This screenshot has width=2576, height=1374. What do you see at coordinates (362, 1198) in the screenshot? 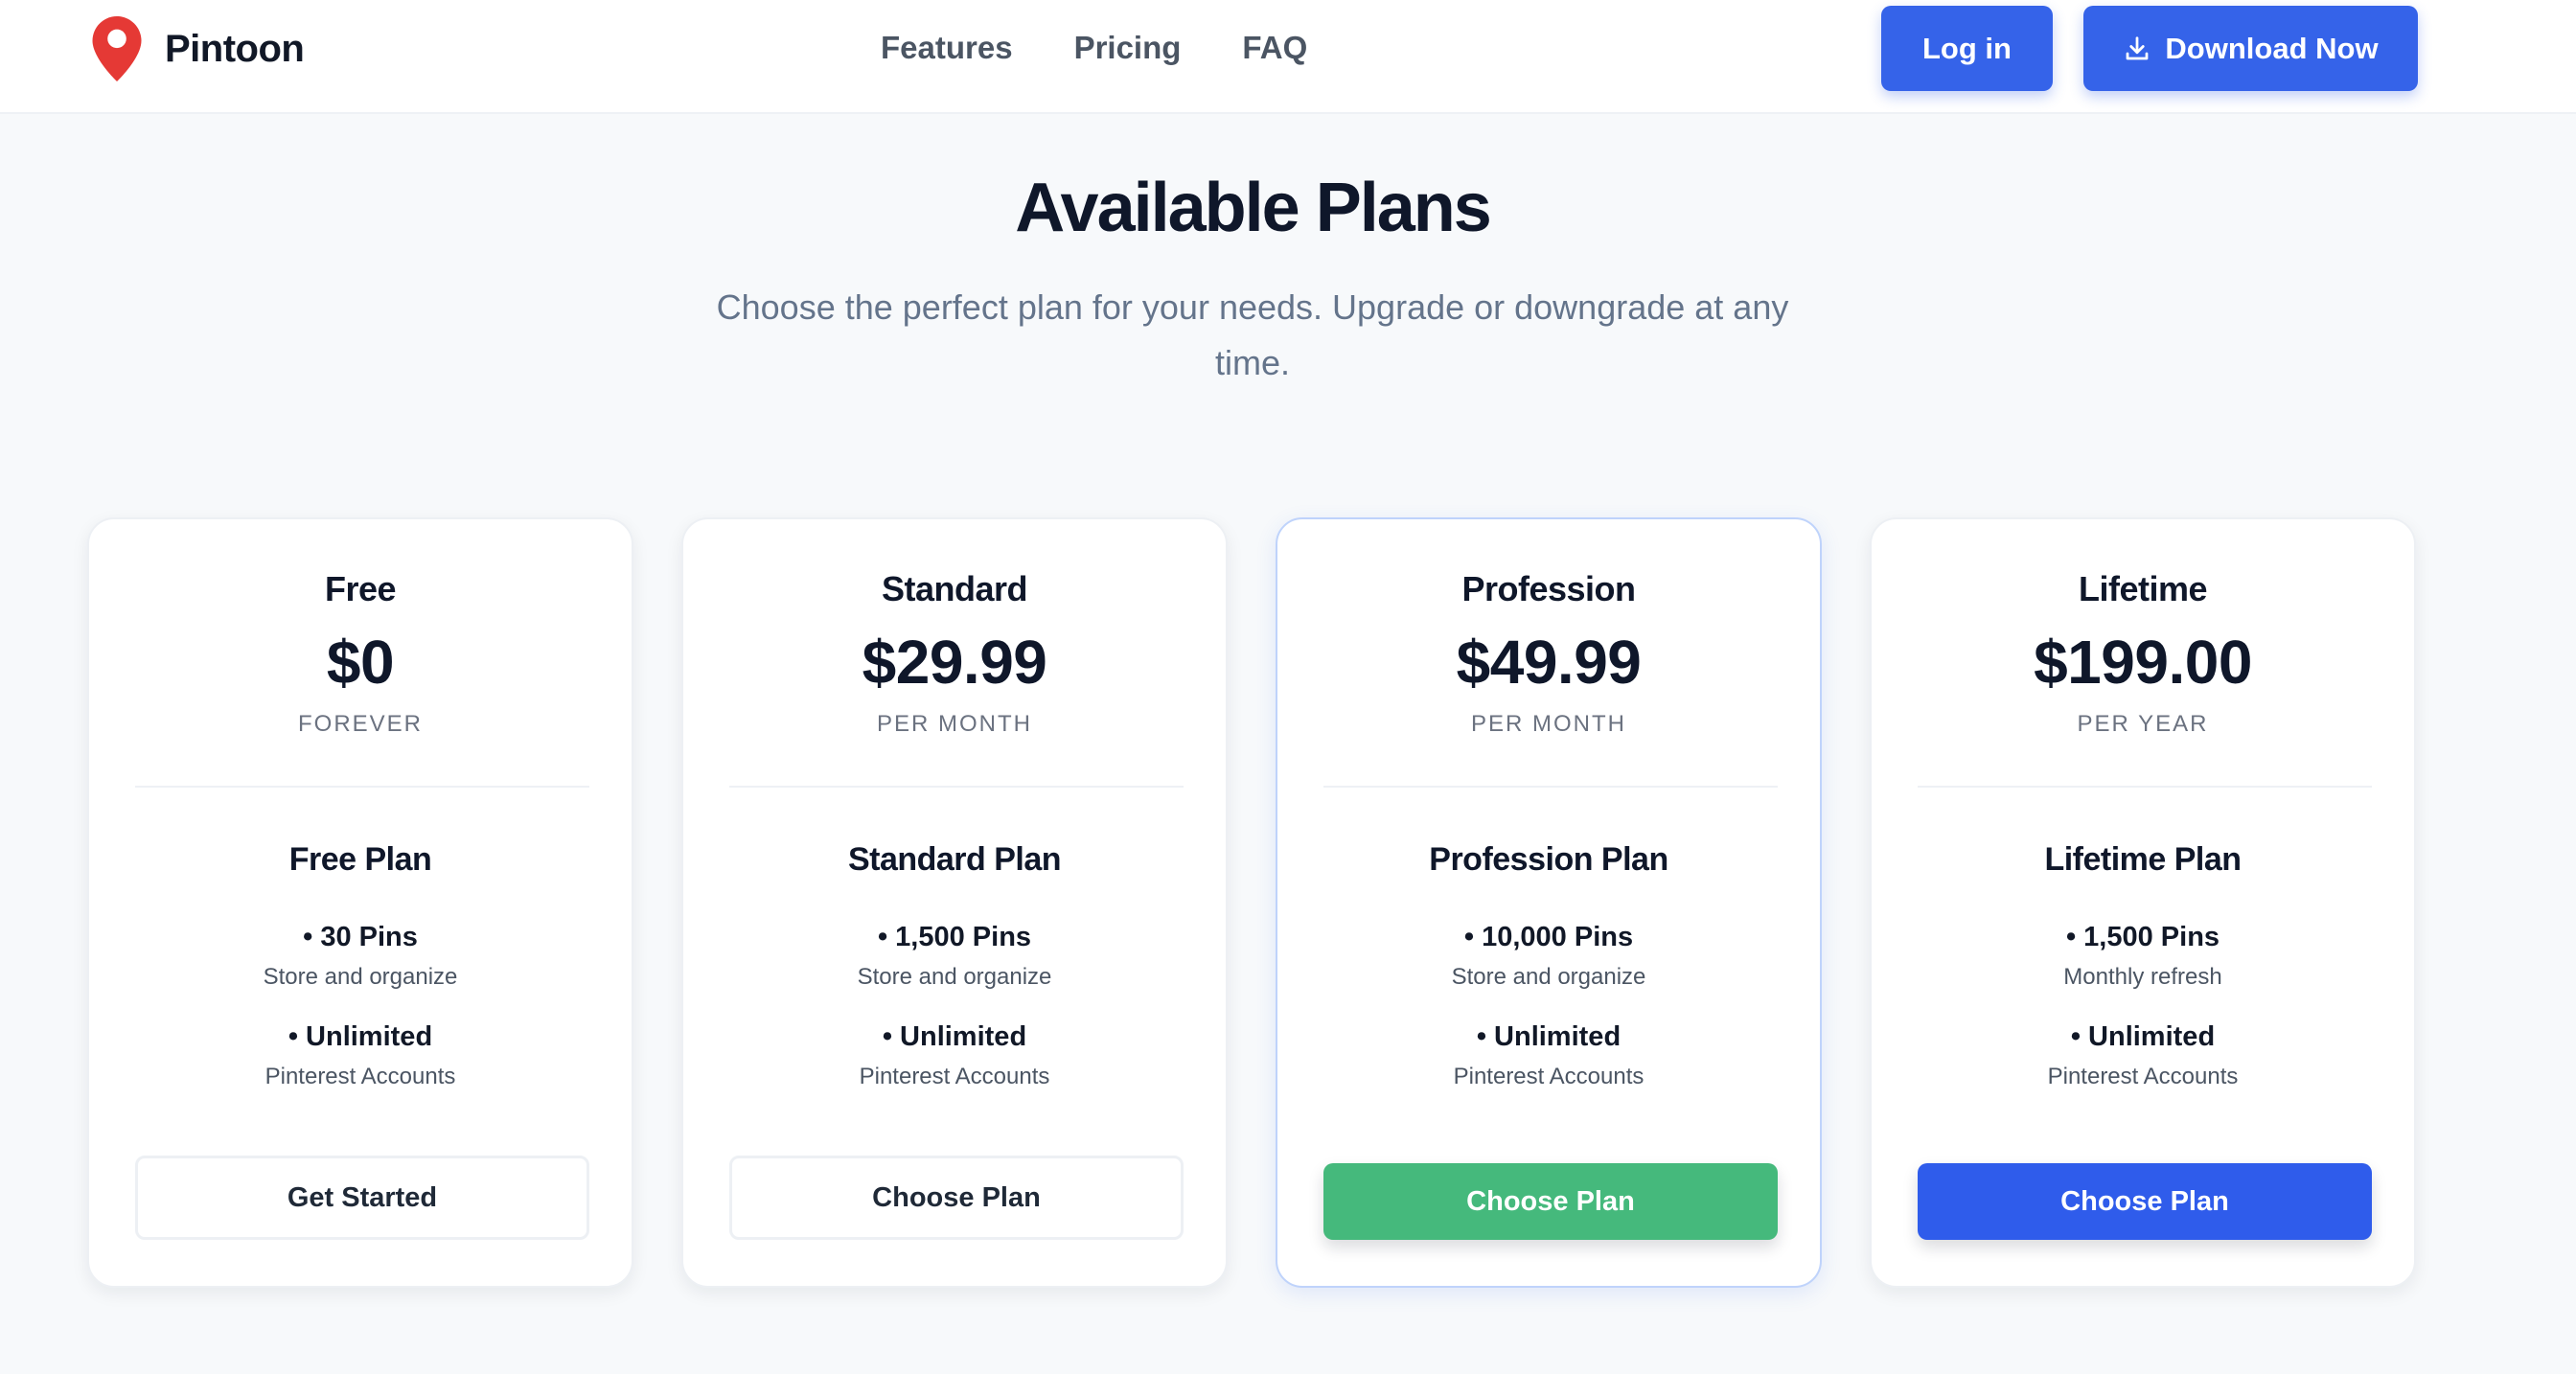
I see `get-started-button: Get Started` at bounding box center [362, 1198].